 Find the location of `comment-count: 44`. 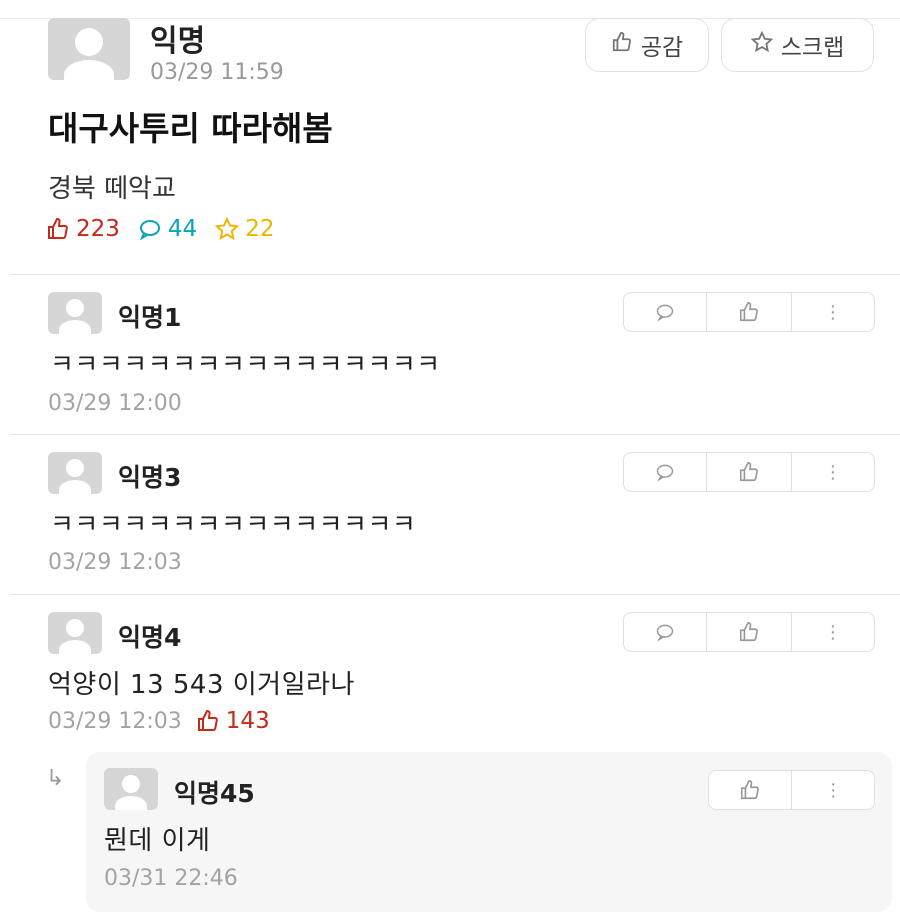

comment-count: 44 is located at coordinates (167, 229).